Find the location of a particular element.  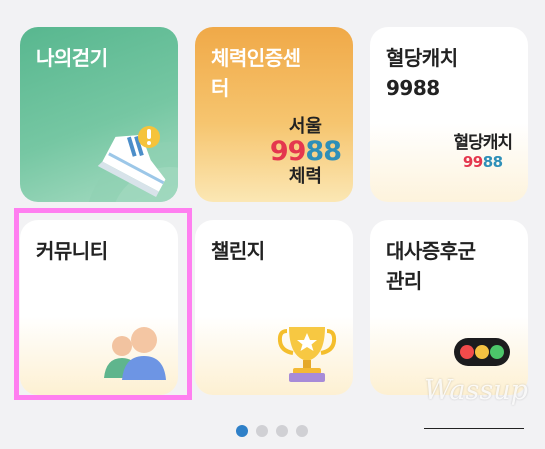

pagination-dots is located at coordinates (272, 431).